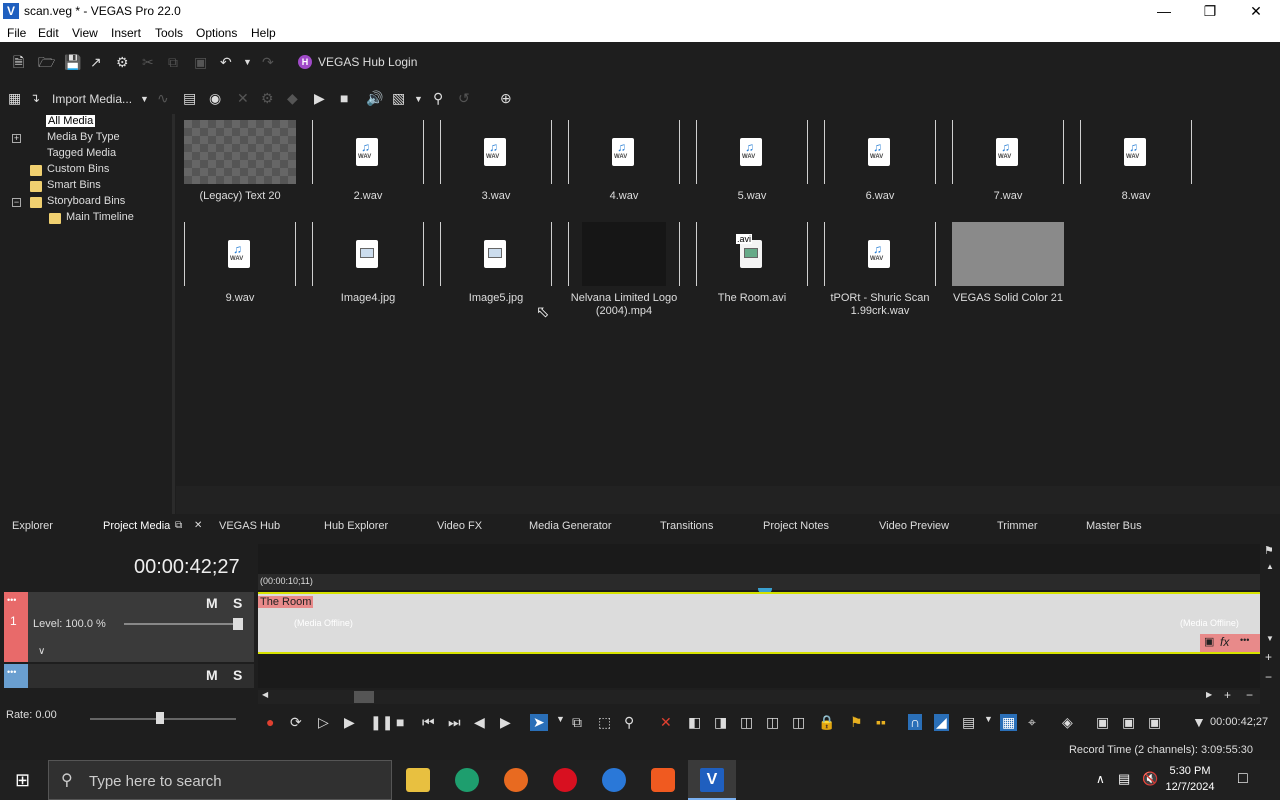  What do you see at coordinates (1268, 677) in the screenshot?
I see `zoom-out-icon: −` at bounding box center [1268, 677].